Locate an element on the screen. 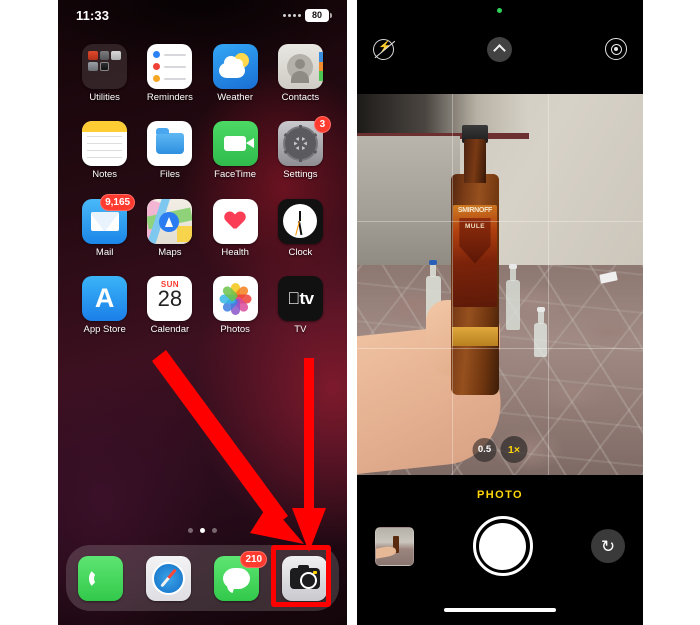 This screenshot has width=700, height=625. scene-main-bottle: SMIRNOFF MULE is located at coordinates (475, 260).